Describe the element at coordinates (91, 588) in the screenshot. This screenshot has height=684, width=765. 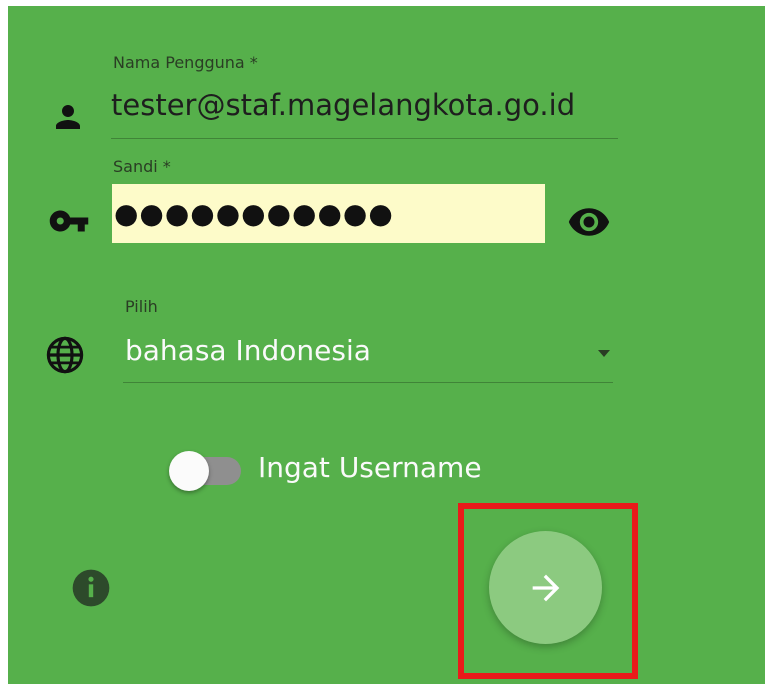
I see `info-icon` at that location.